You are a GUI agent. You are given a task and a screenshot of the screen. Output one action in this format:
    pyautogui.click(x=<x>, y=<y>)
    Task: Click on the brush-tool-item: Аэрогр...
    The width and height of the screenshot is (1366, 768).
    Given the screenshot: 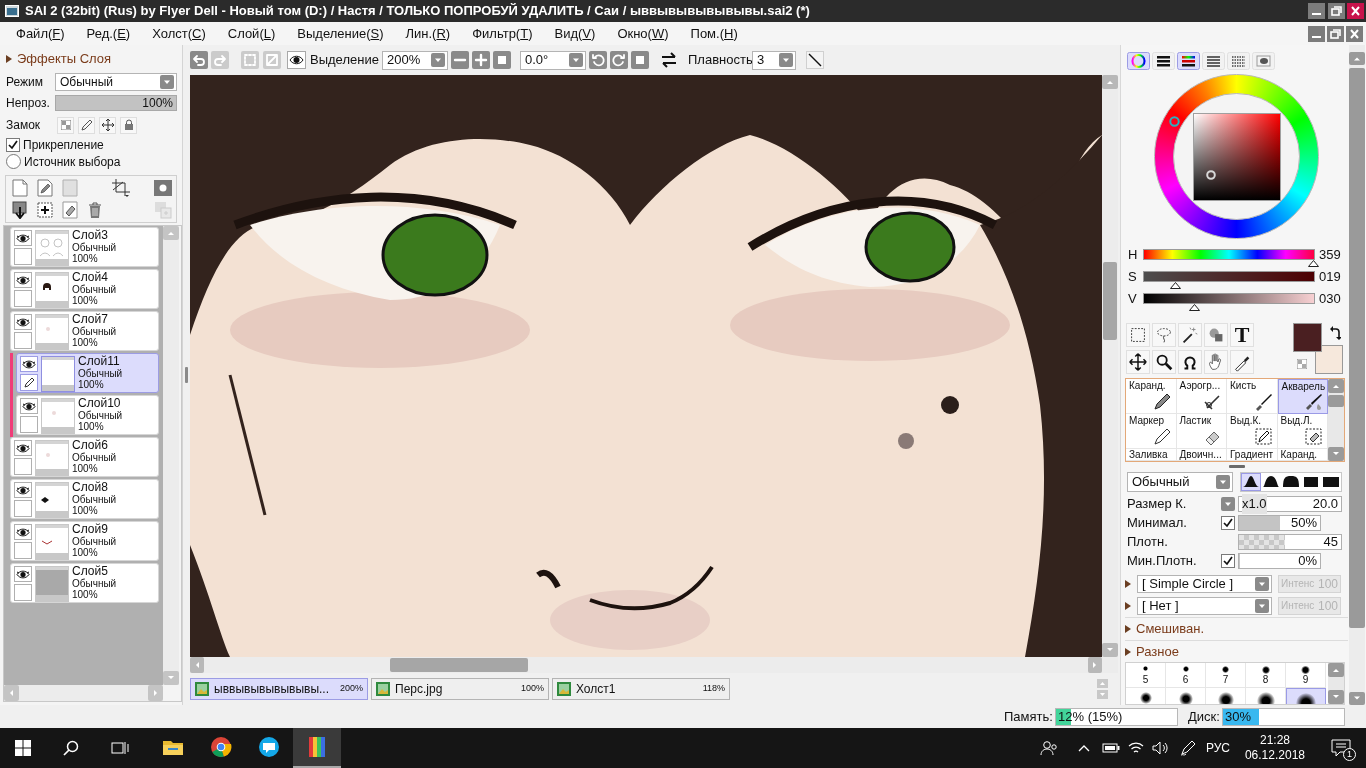 What is the action you would take?
    pyautogui.click(x=1201, y=396)
    